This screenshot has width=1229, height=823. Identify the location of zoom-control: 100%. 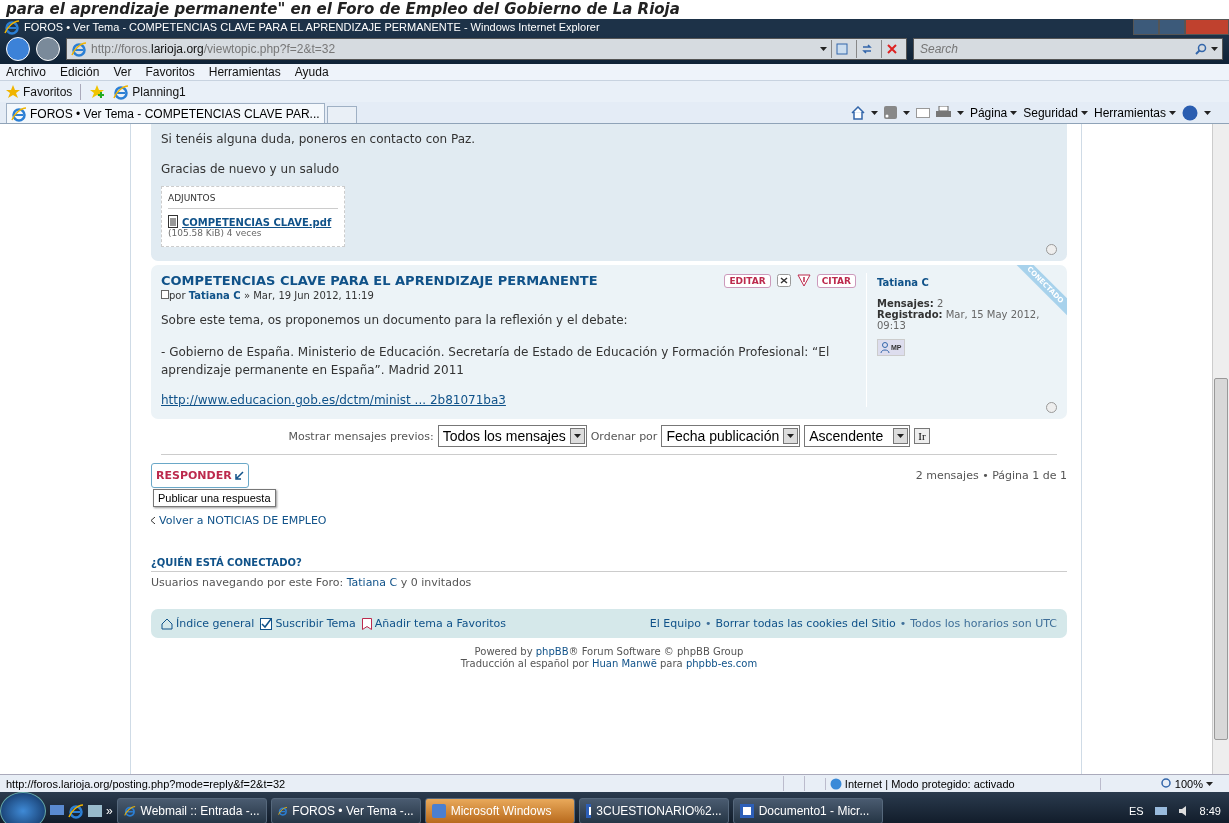
(1164, 783).